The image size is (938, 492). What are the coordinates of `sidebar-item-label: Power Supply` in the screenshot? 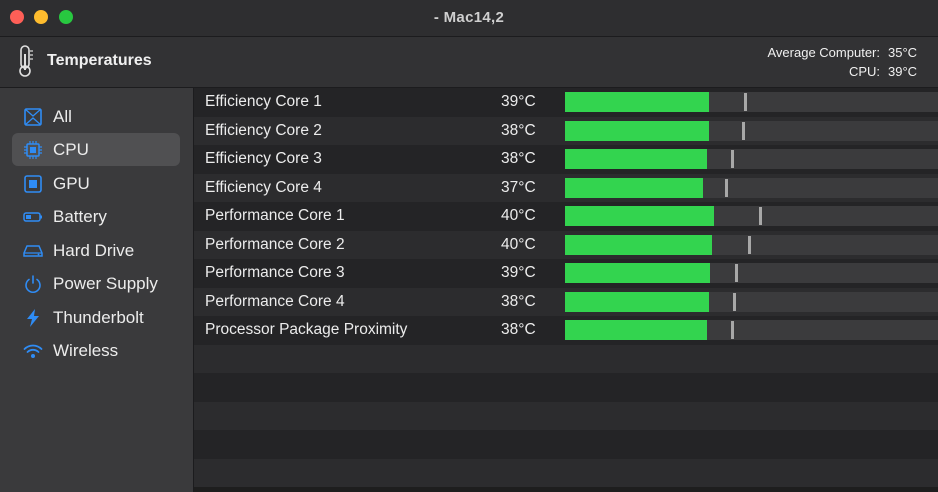 It's located at (105, 283).